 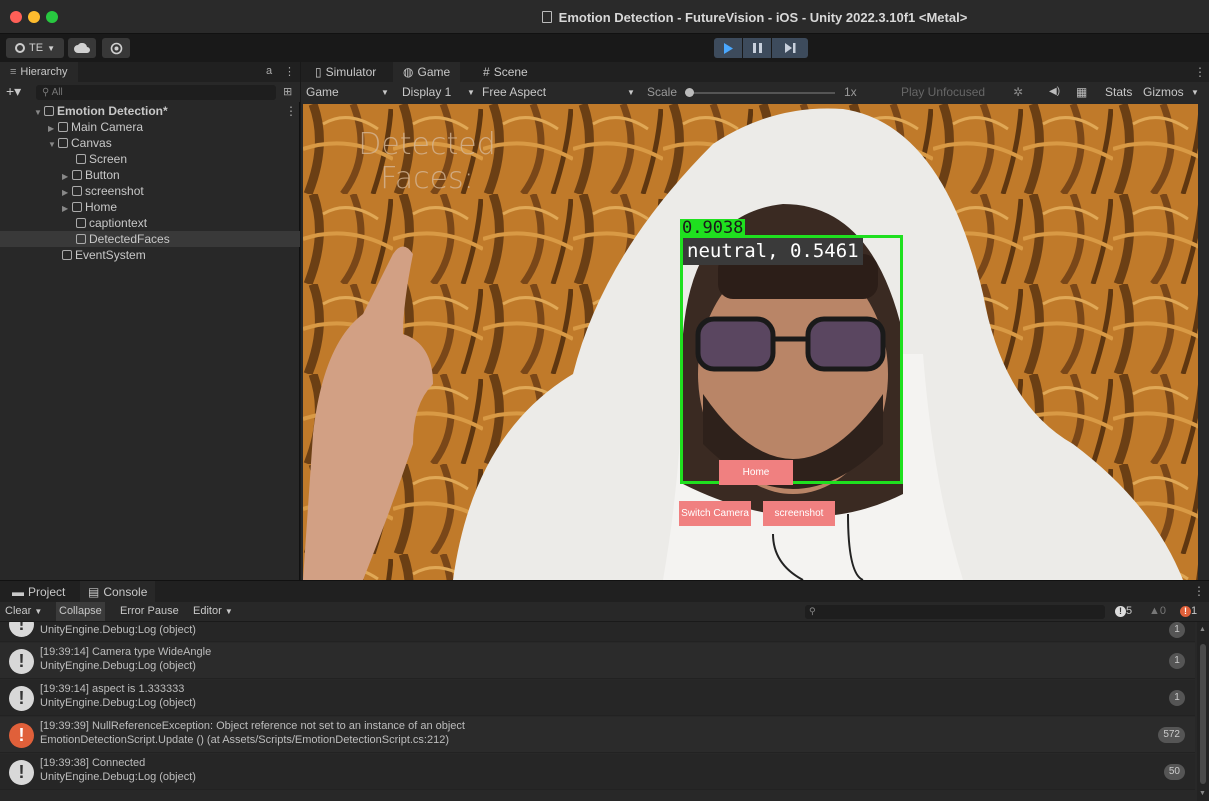 I want to click on play-button, so click(x=728, y=48).